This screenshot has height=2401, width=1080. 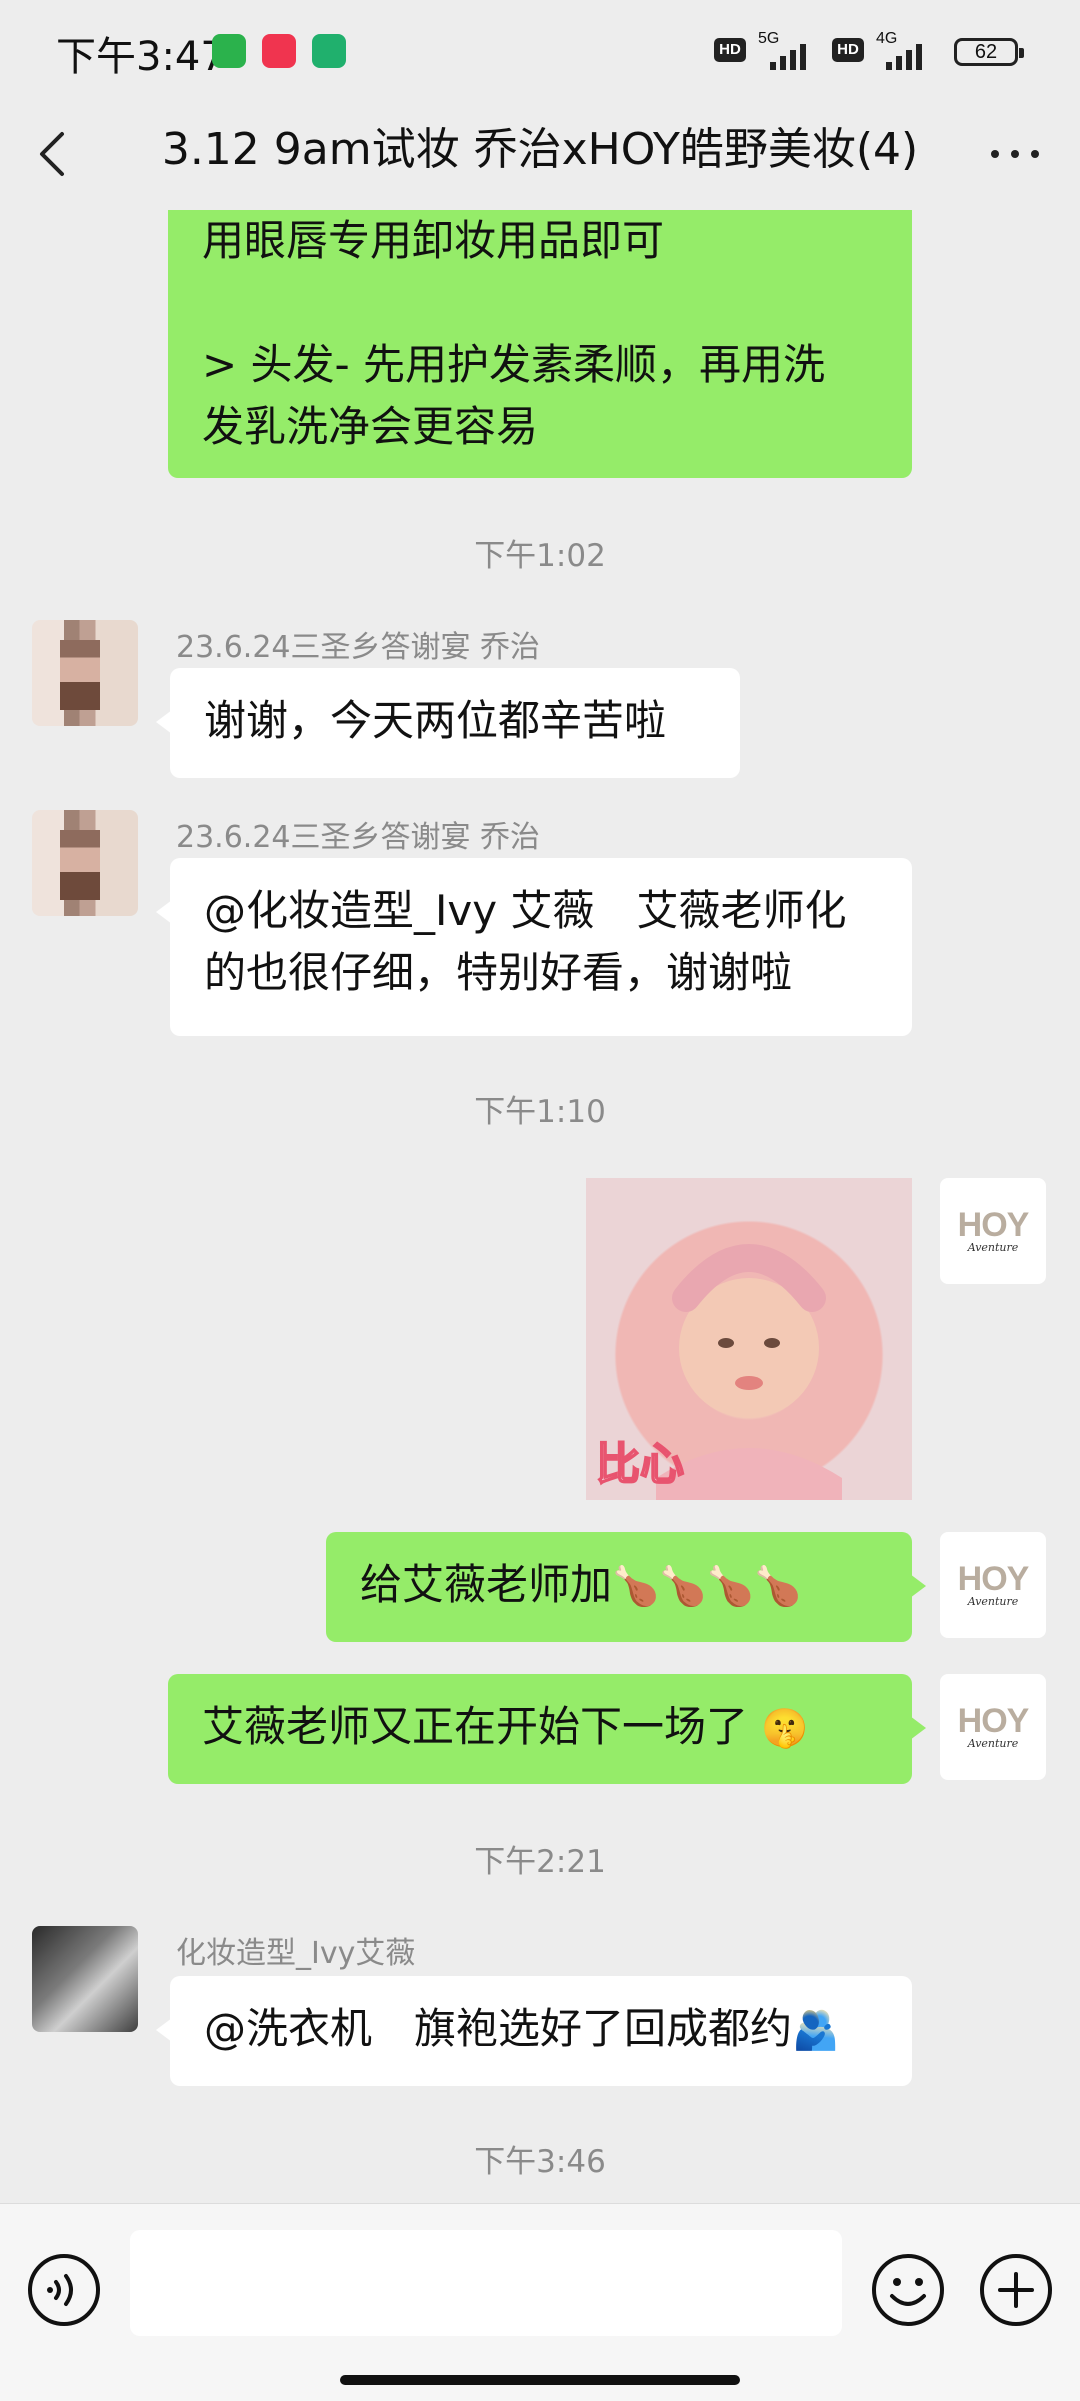 What do you see at coordinates (1015, 154) in the screenshot?
I see `more-options-icon` at bounding box center [1015, 154].